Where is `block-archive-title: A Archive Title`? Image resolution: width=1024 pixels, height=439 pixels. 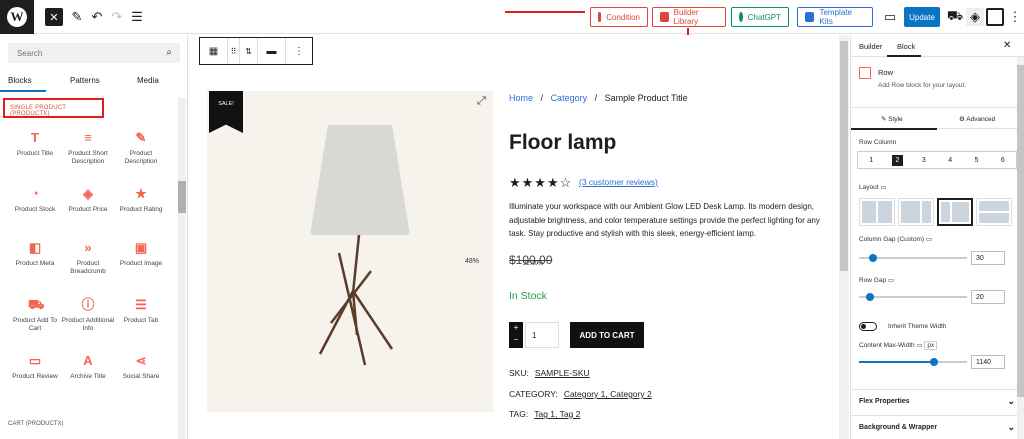 block-archive-title: A Archive Title is located at coordinates (88, 367).